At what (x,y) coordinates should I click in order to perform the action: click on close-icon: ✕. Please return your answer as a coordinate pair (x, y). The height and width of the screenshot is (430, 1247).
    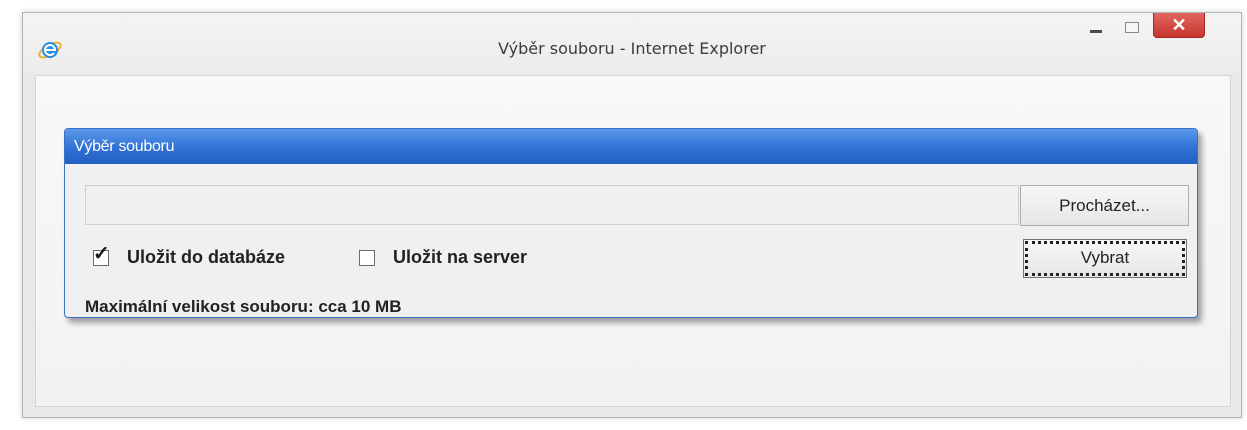
    Looking at the image, I should click on (1179, 24).